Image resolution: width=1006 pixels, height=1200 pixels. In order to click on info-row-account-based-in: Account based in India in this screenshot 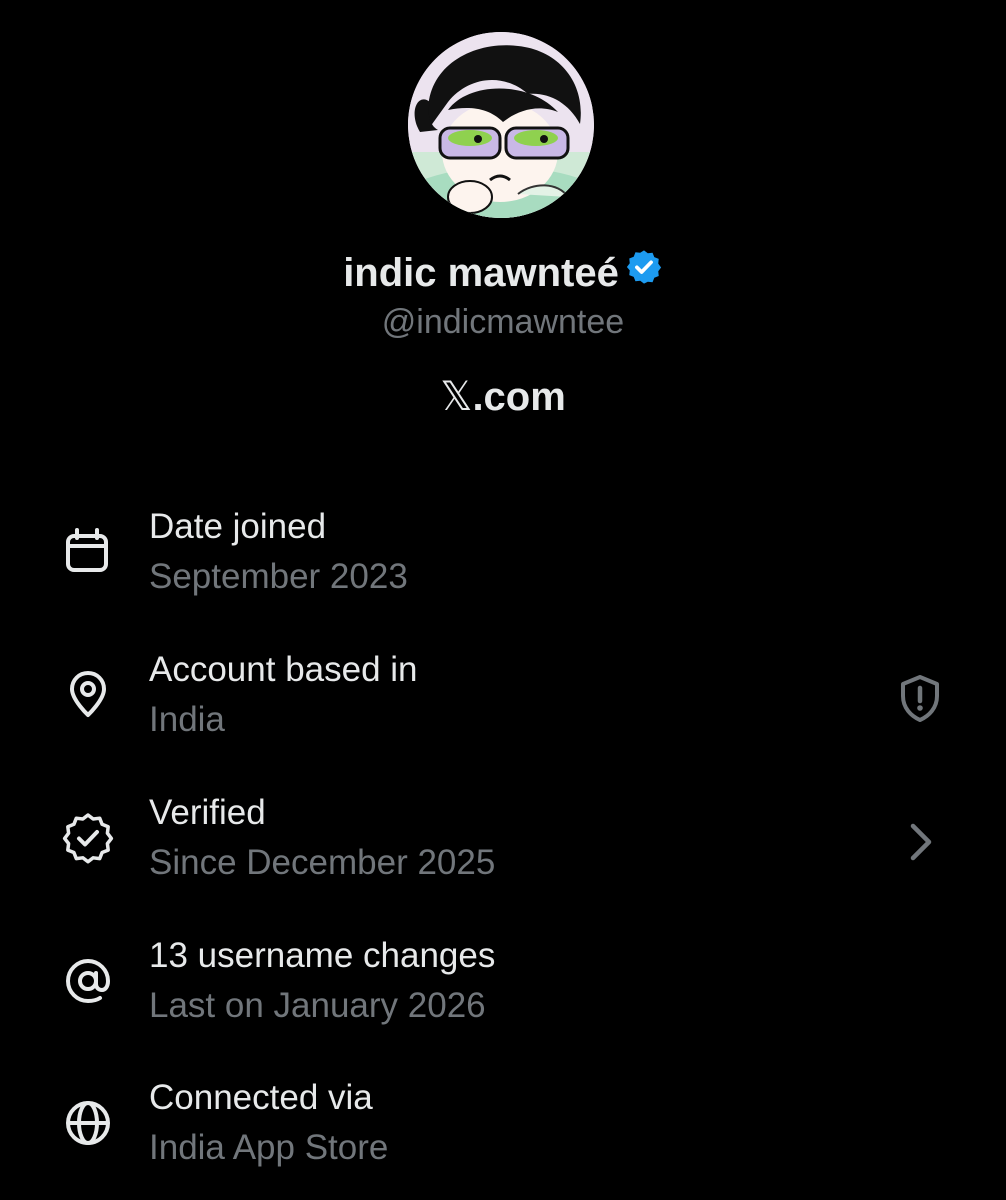, I will do `click(503, 704)`.